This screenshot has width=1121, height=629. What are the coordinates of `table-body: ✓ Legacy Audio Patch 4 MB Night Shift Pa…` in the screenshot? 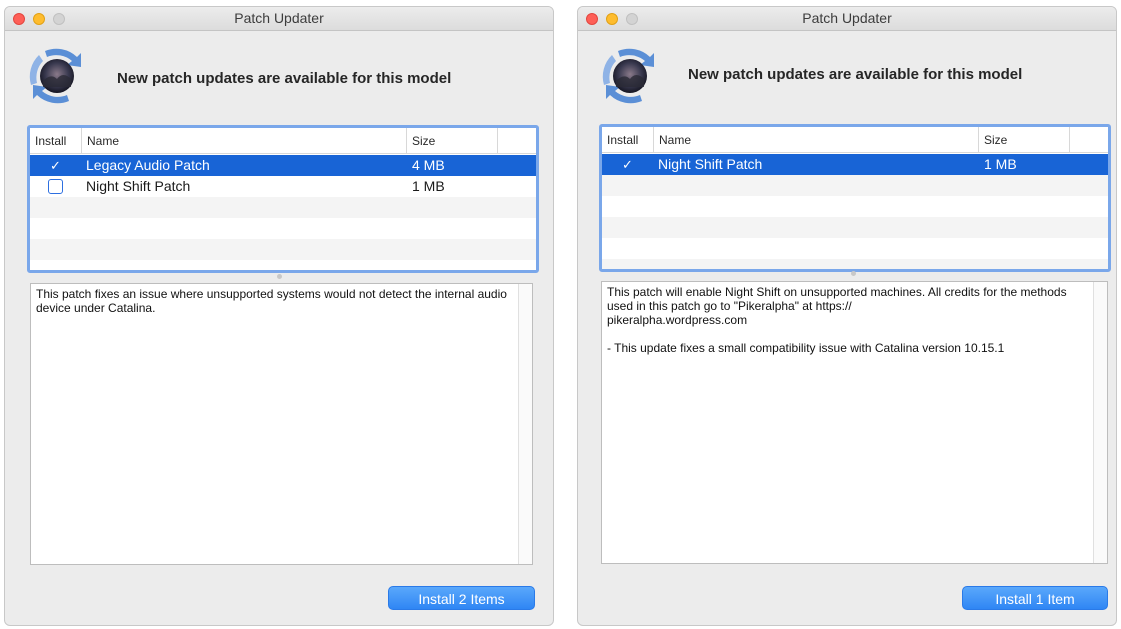 It's located at (283, 212).